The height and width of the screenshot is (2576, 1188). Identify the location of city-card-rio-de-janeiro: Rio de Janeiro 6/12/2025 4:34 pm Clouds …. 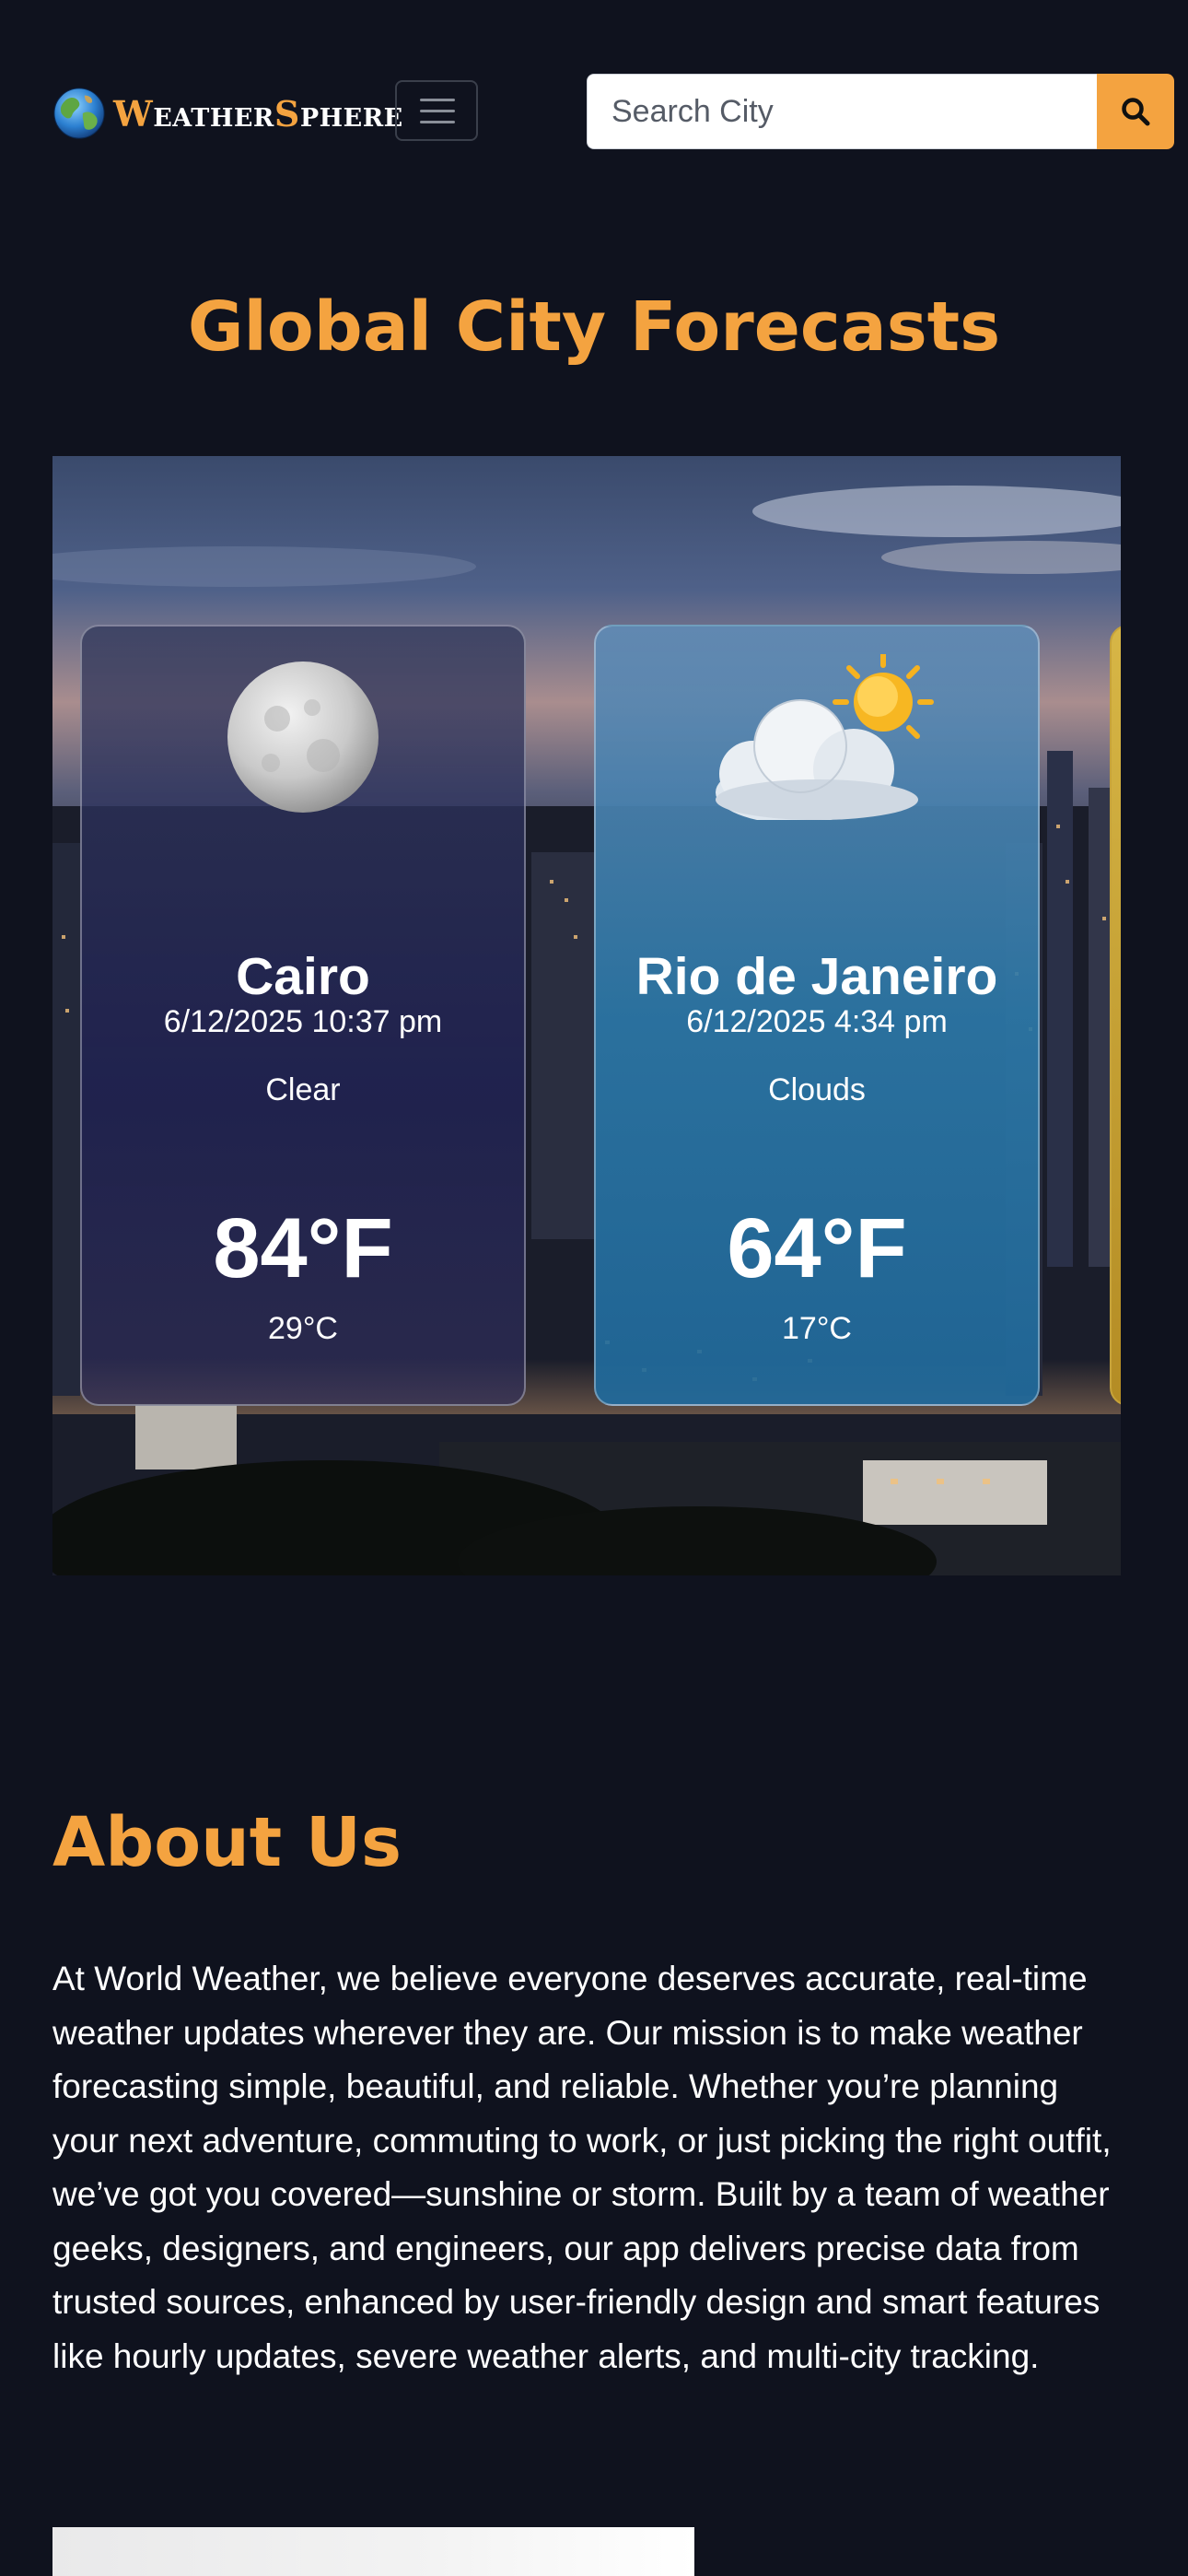
(817, 1015).